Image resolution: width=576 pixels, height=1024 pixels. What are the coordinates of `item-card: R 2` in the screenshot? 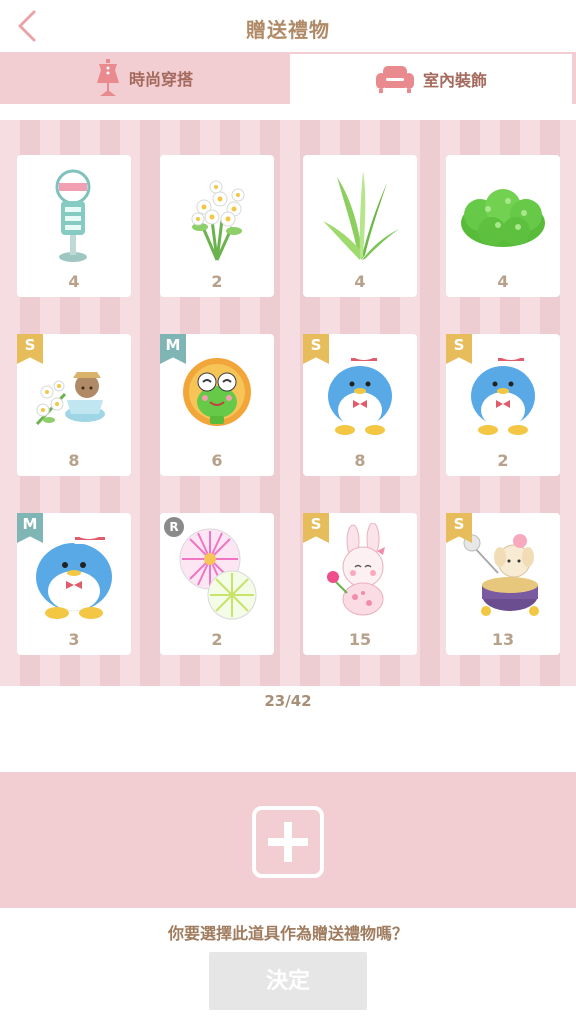 It's located at (217, 584).